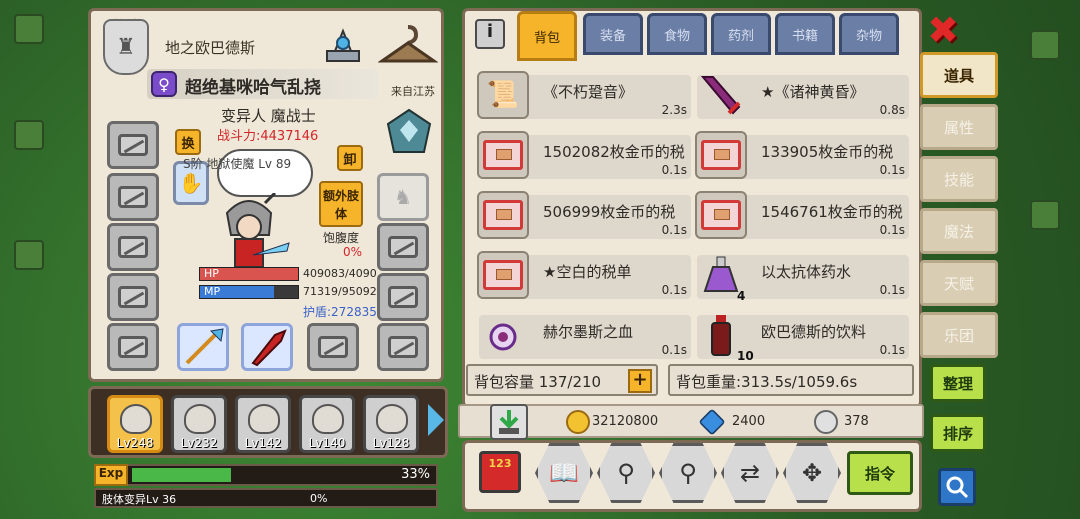  Describe the element at coordinates (199, 424) in the screenshot. I see `party-member: Lv232` at that location.